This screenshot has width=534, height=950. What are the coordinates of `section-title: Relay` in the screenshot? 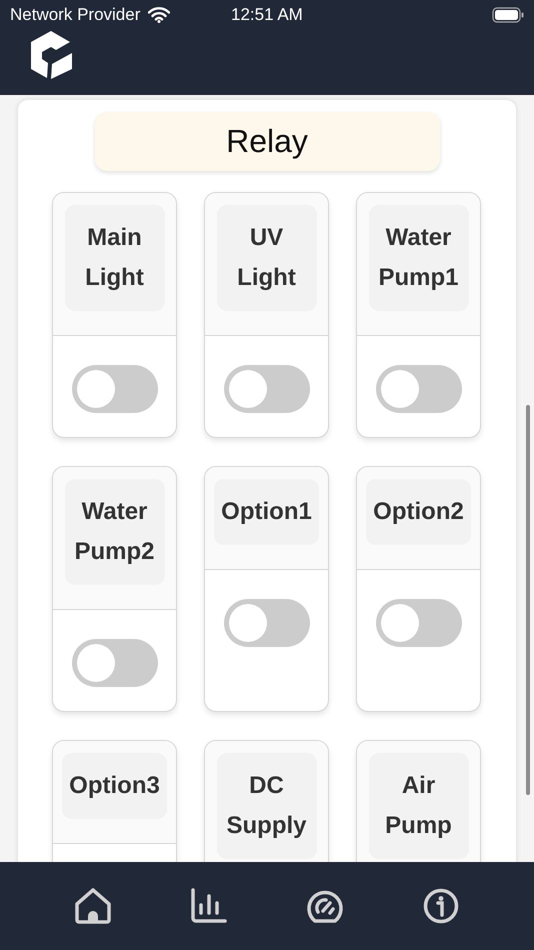 It's located at (267, 141).